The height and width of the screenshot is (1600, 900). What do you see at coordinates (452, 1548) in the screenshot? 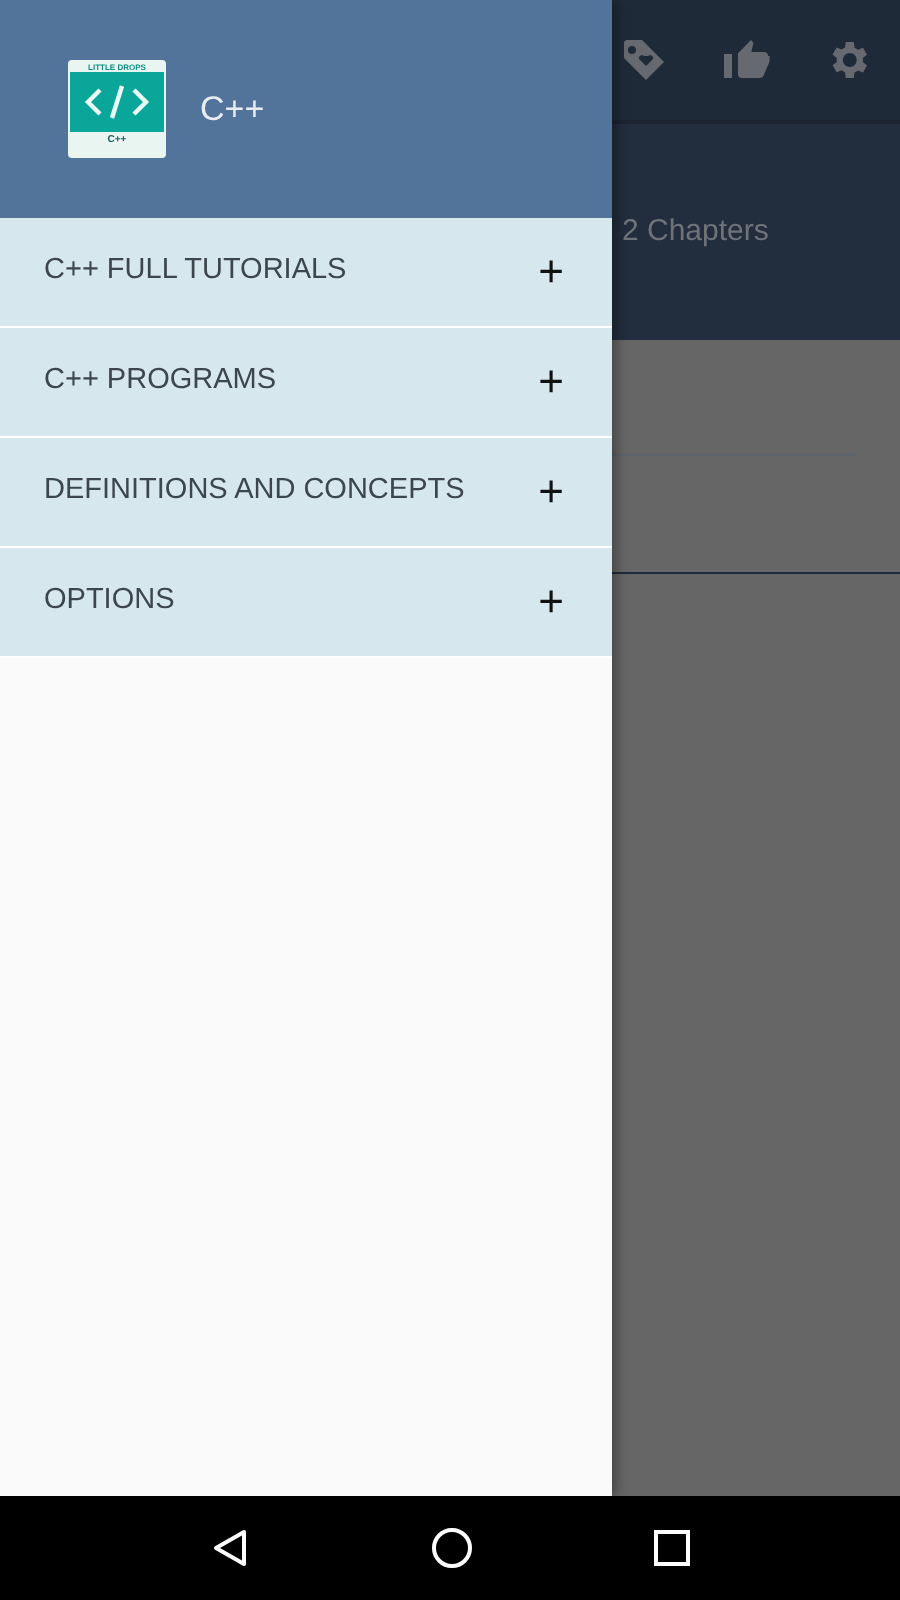
I see `home-icon` at bounding box center [452, 1548].